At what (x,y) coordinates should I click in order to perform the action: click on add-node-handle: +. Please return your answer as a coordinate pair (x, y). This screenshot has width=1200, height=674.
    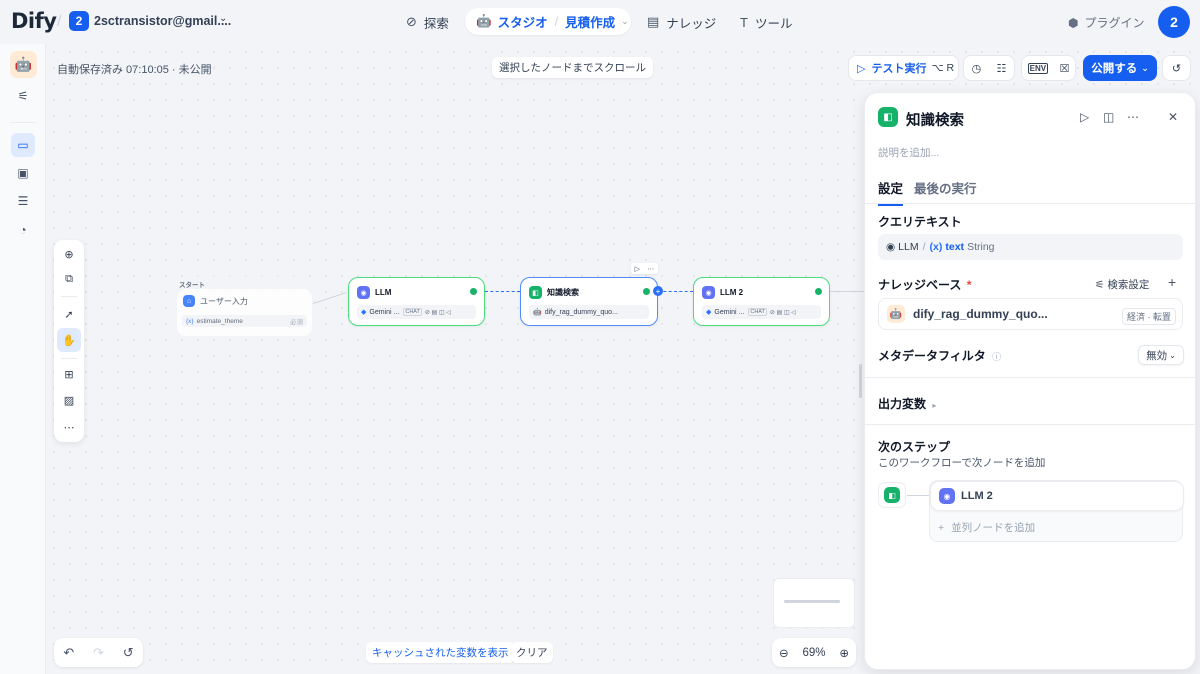
    Looking at the image, I should click on (658, 291).